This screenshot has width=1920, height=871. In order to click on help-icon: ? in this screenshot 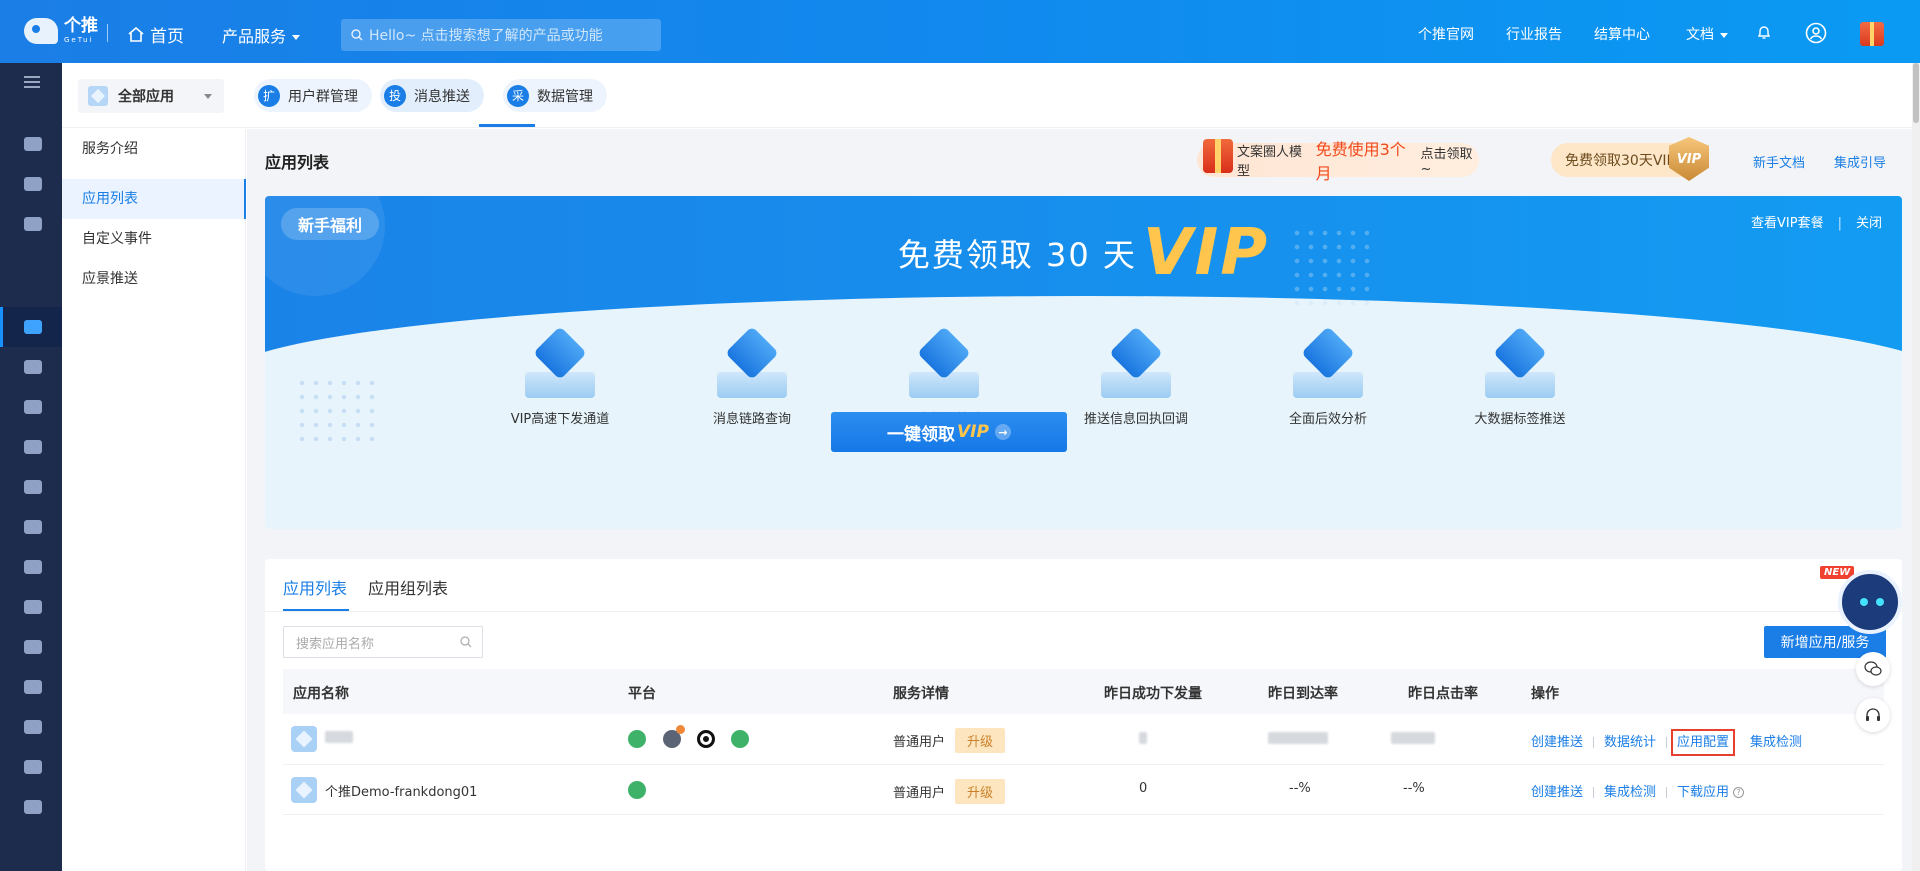, I will do `click(1739, 792)`.